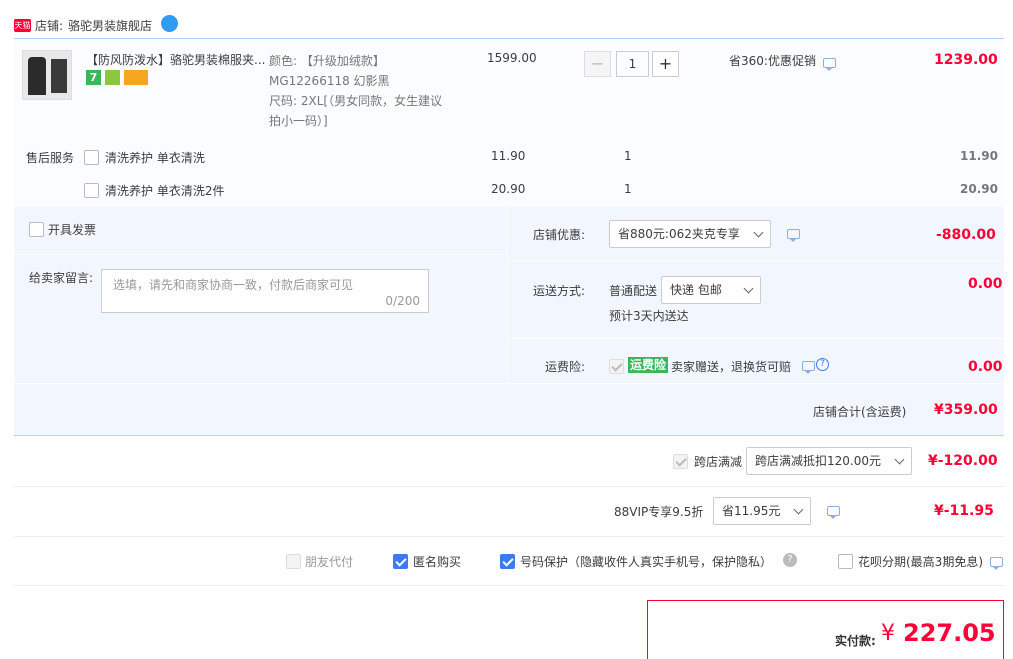  I want to click on huabei-comment-icon, so click(996, 563).